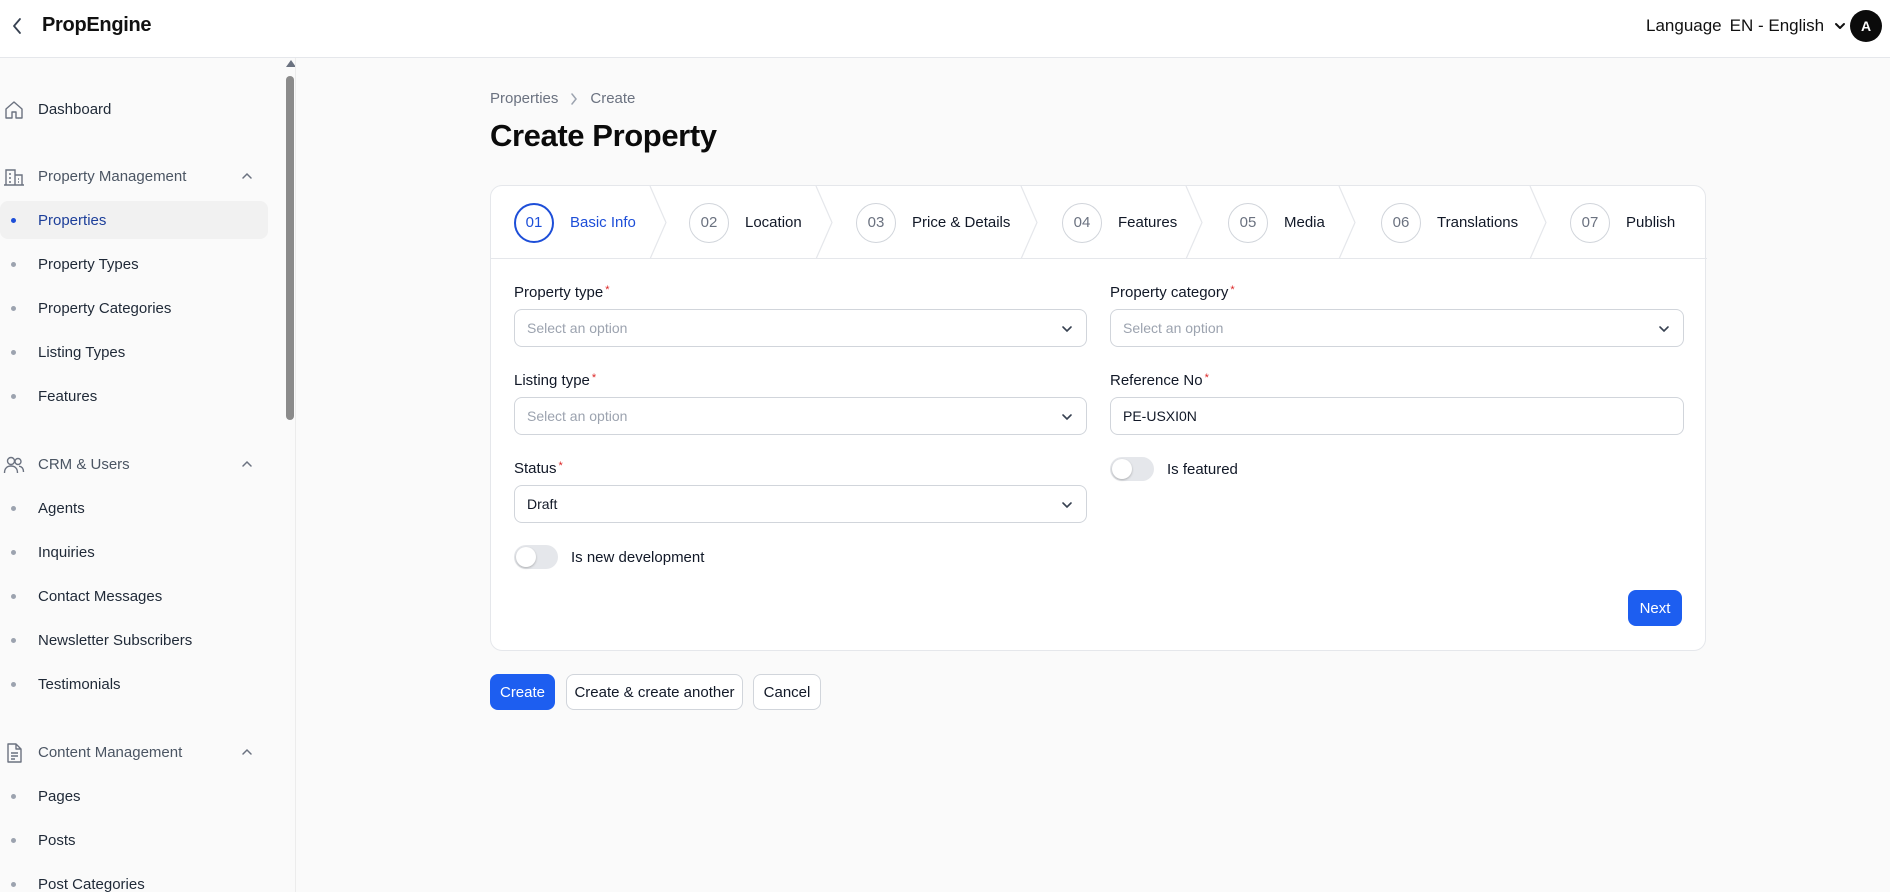  I want to click on step-number: 01, so click(534, 222).